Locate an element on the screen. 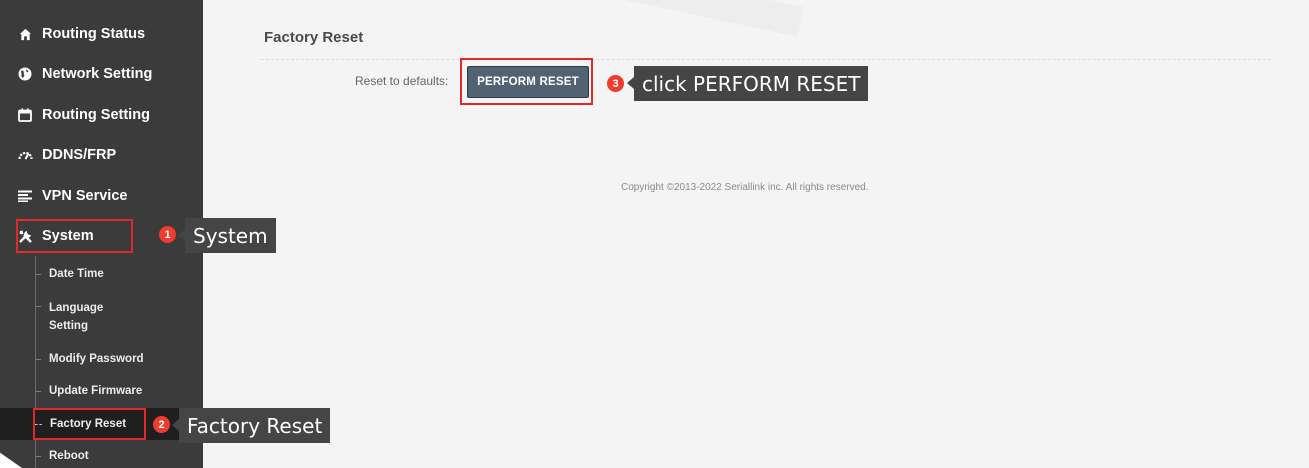  sidebar-item-routing-setting: Routing Setting is located at coordinates (101, 115).